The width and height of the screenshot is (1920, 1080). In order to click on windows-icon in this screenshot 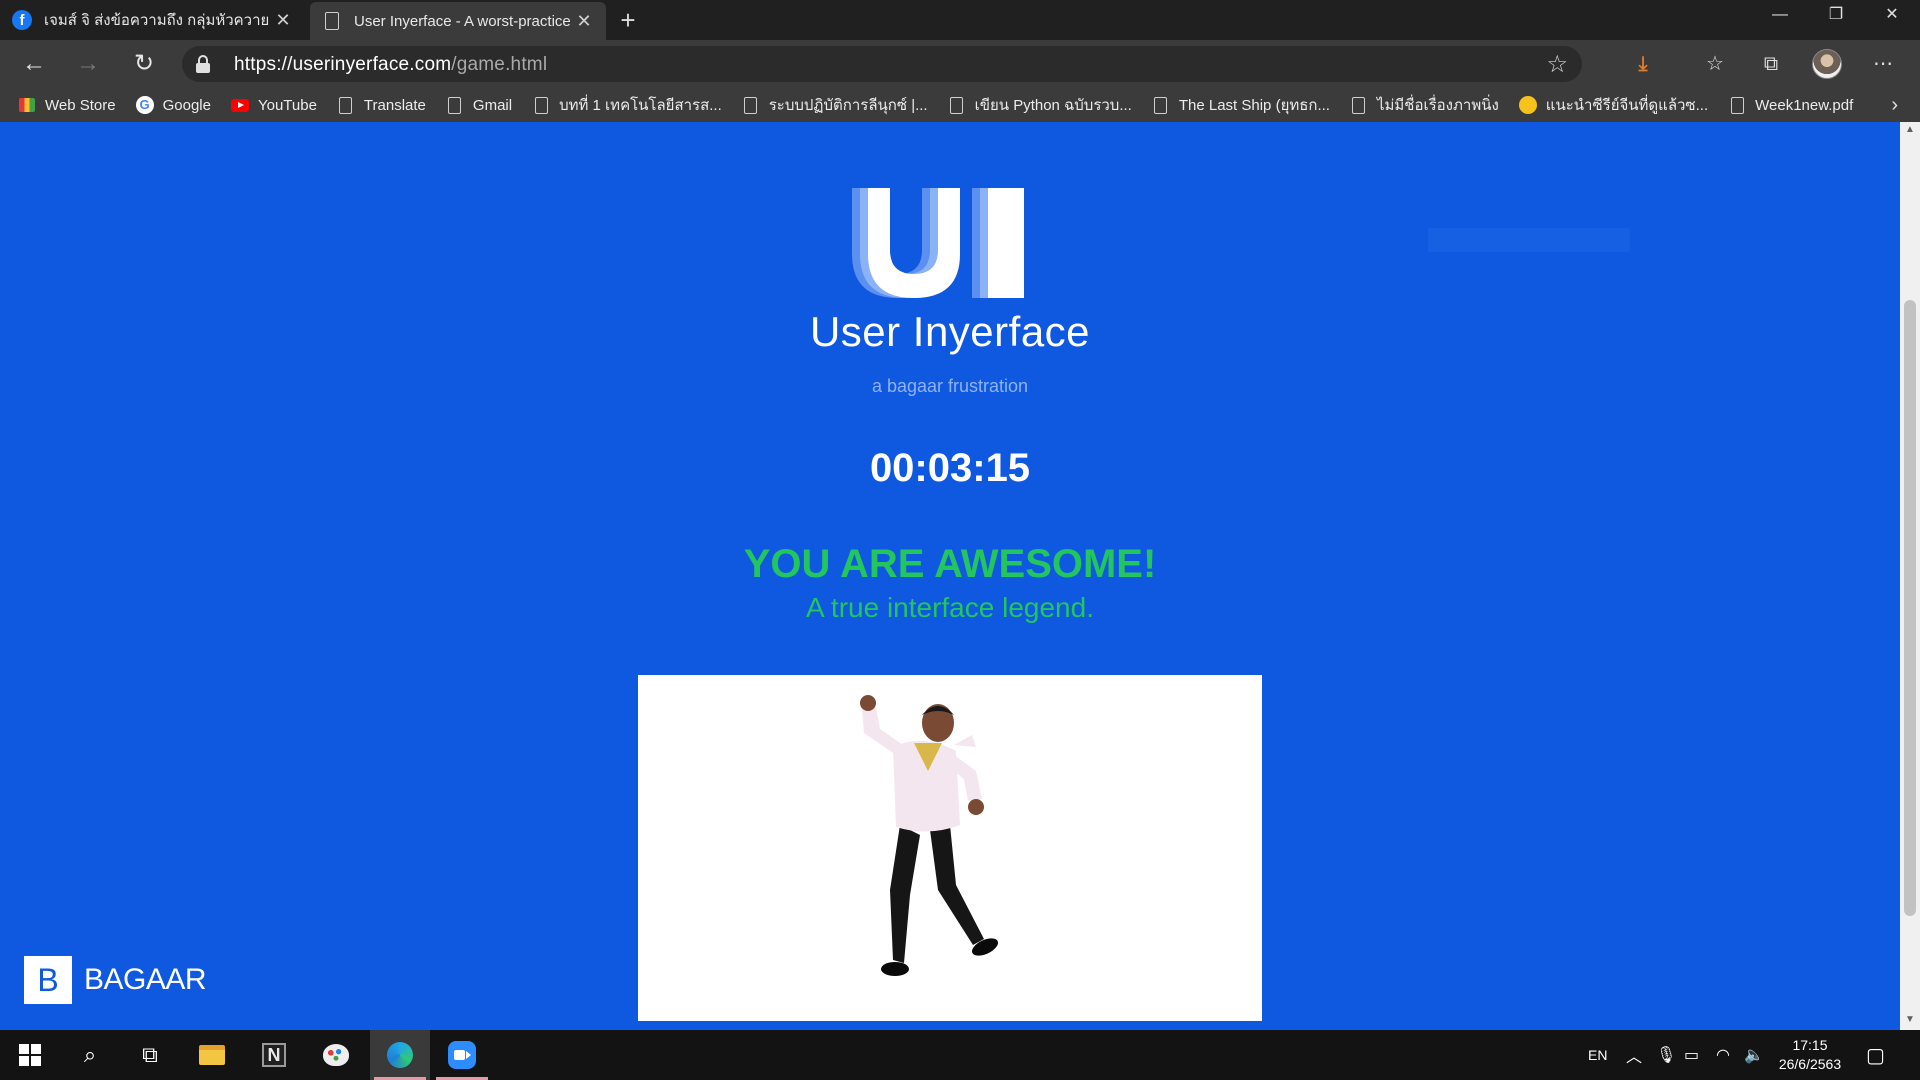, I will do `click(30, 1055)`.